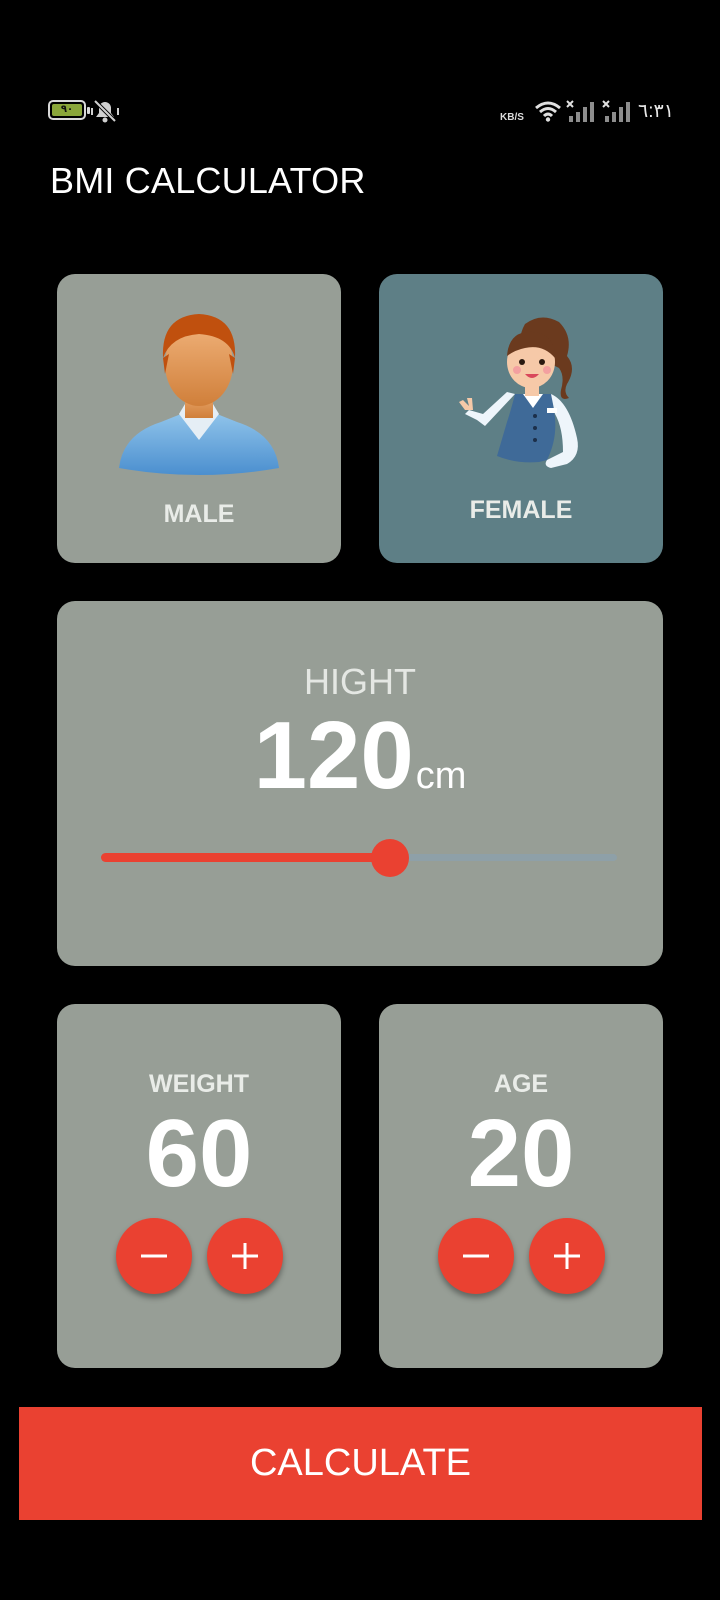 This screenshot has height=1600, width=720. What do you see at coordinates (518, 392) in the screenshot?
I see `female-avatar-icon` at bounding box center [518, 392].